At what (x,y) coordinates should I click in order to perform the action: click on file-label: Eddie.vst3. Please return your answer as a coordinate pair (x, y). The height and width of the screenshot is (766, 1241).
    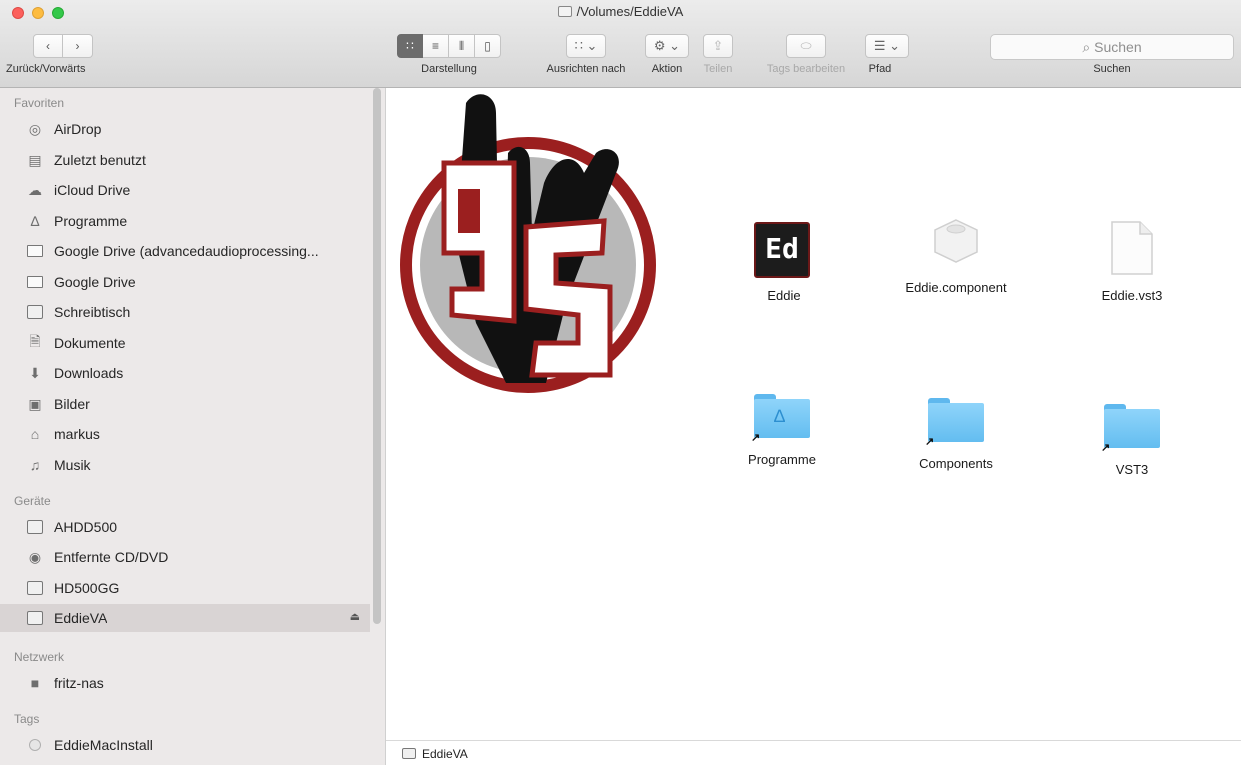
    Looking at the image, I should click on (1132, 295).